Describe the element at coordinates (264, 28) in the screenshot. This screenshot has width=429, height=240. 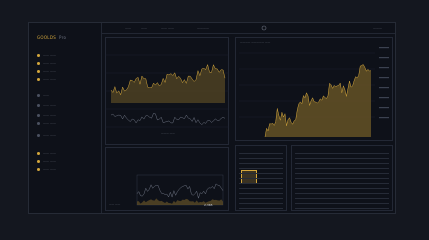
I see `settings-icon` at that location.